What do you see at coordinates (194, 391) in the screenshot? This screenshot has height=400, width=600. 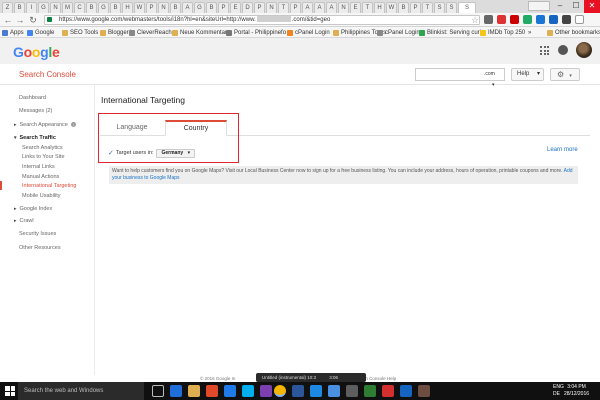 I see `file-explorer-icon` at bounding box center [194, 391].